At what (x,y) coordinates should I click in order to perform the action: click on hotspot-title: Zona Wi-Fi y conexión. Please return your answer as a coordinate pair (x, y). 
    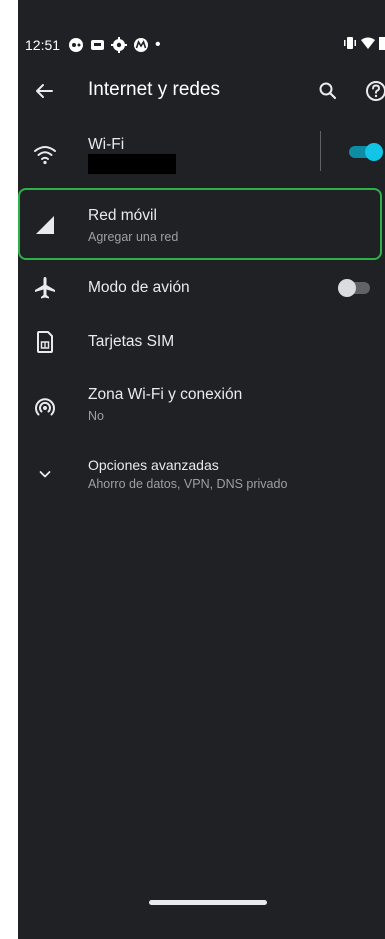
    Looking at the image, I should click on (165, 394).